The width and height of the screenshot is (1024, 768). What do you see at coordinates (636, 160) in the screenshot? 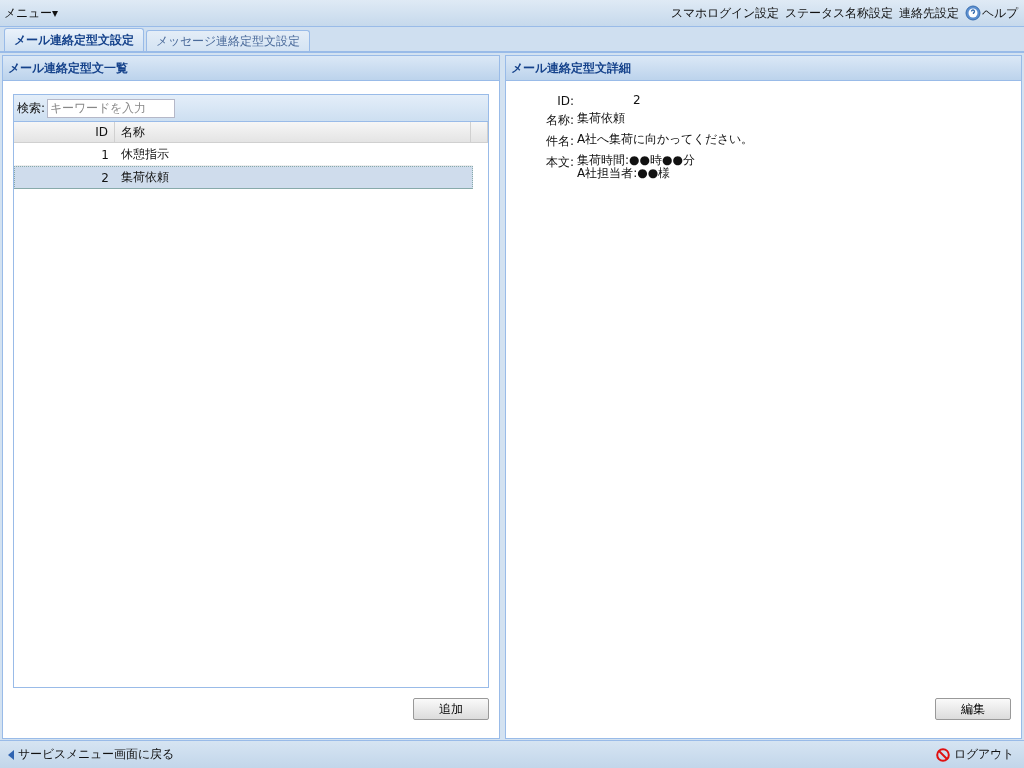
I see `field-value: 集荷時間:●●時●●分` at bounding box center [636, 160].